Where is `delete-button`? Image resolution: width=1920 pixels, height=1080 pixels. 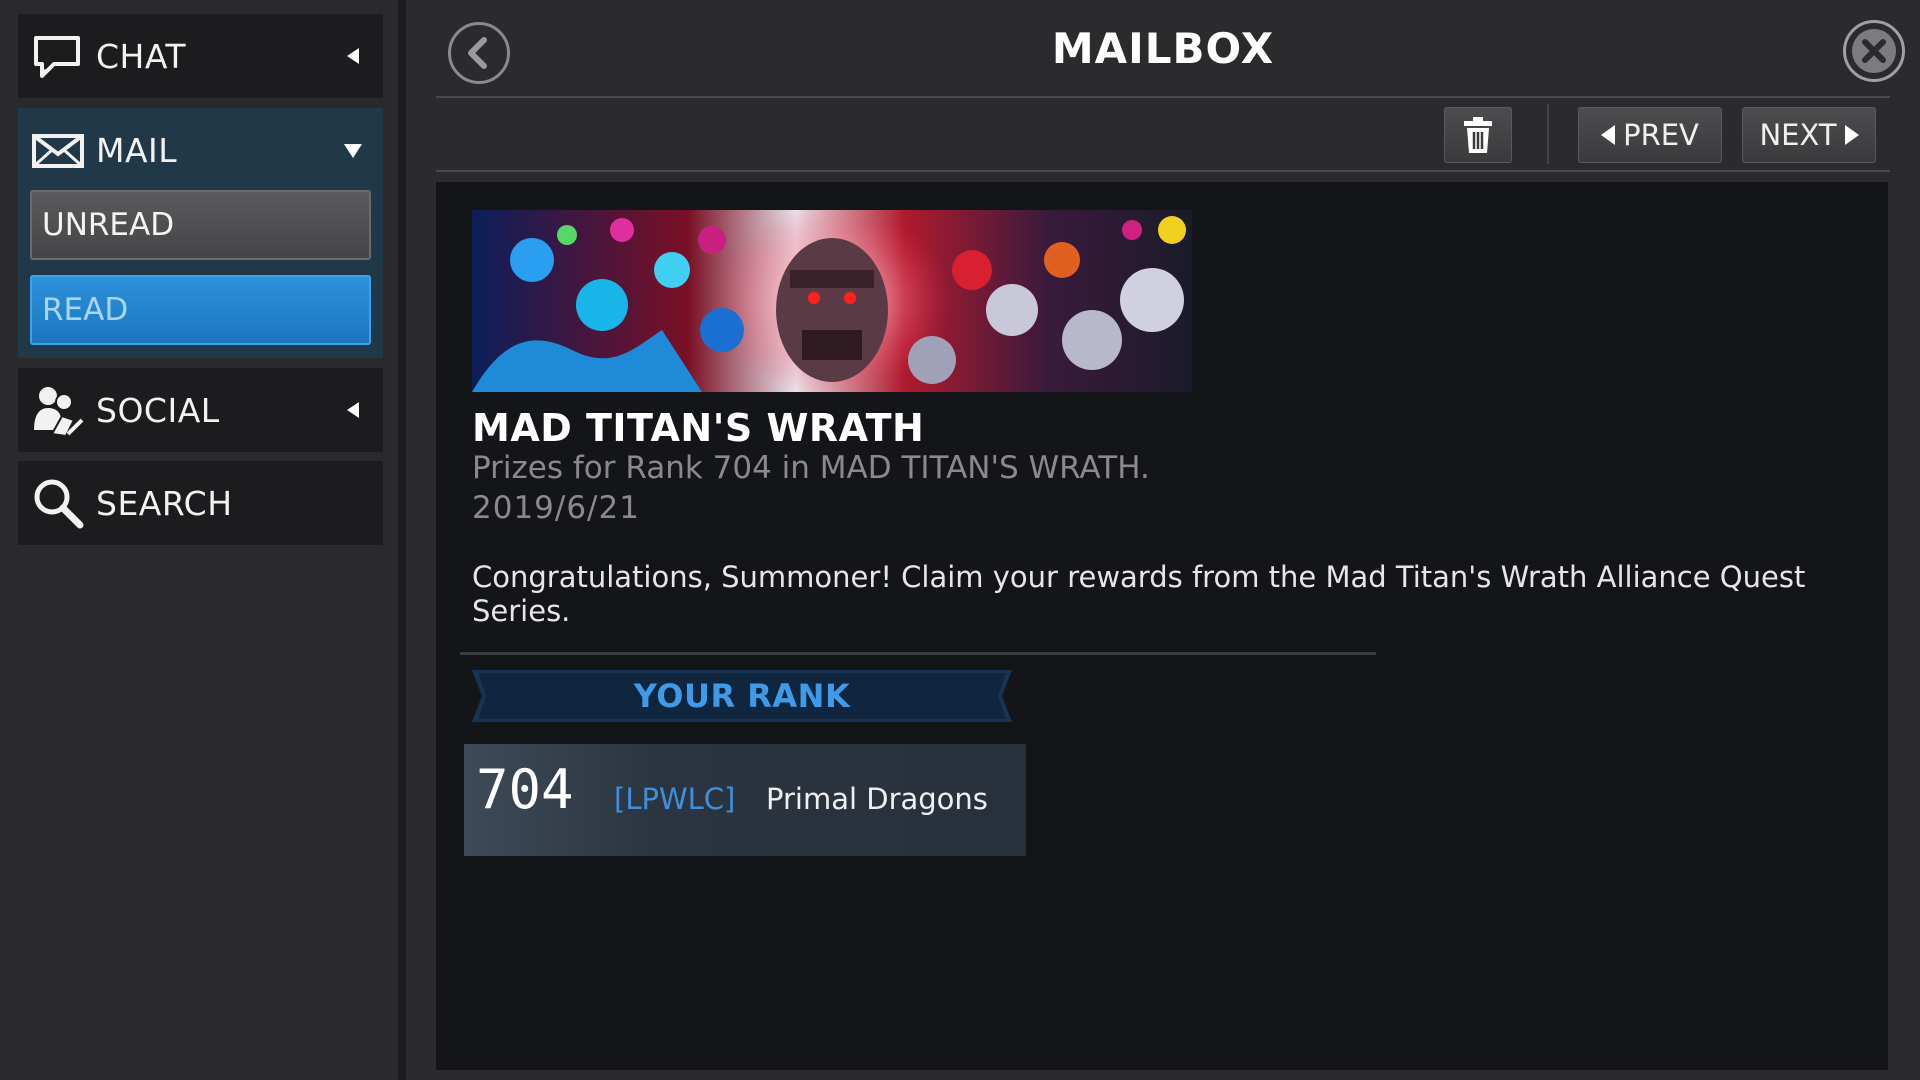 delete-button is located at coordinates (1478, 135).